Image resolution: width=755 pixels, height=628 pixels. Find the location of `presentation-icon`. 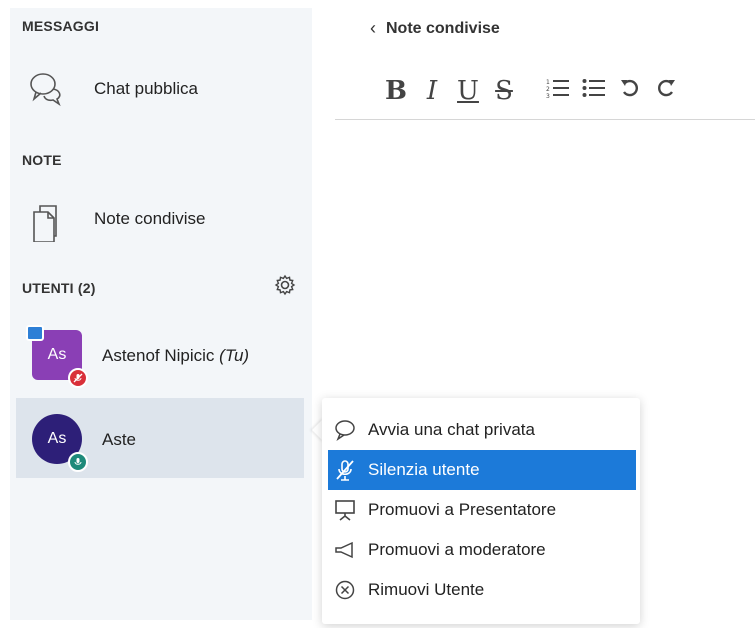

presentation-icon is located at coordinates (345, 510).